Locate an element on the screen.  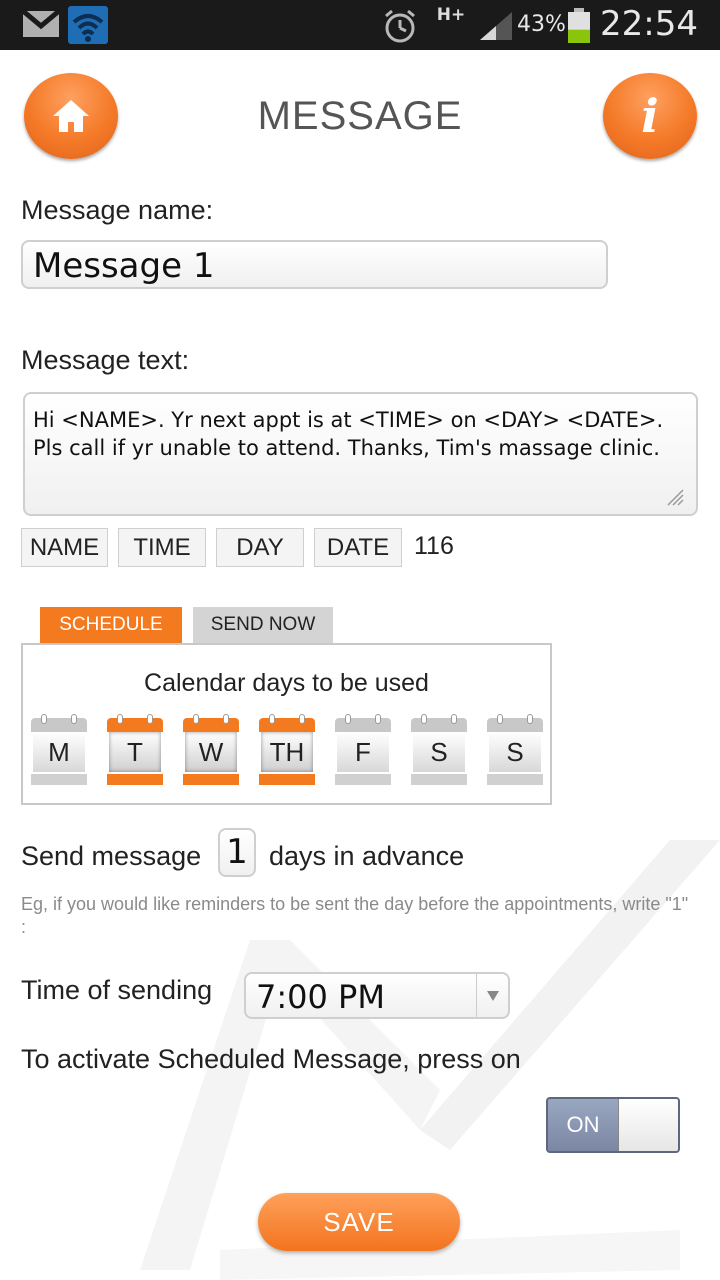
day-toggle-sunday: S is located at coordinates (515, 750).